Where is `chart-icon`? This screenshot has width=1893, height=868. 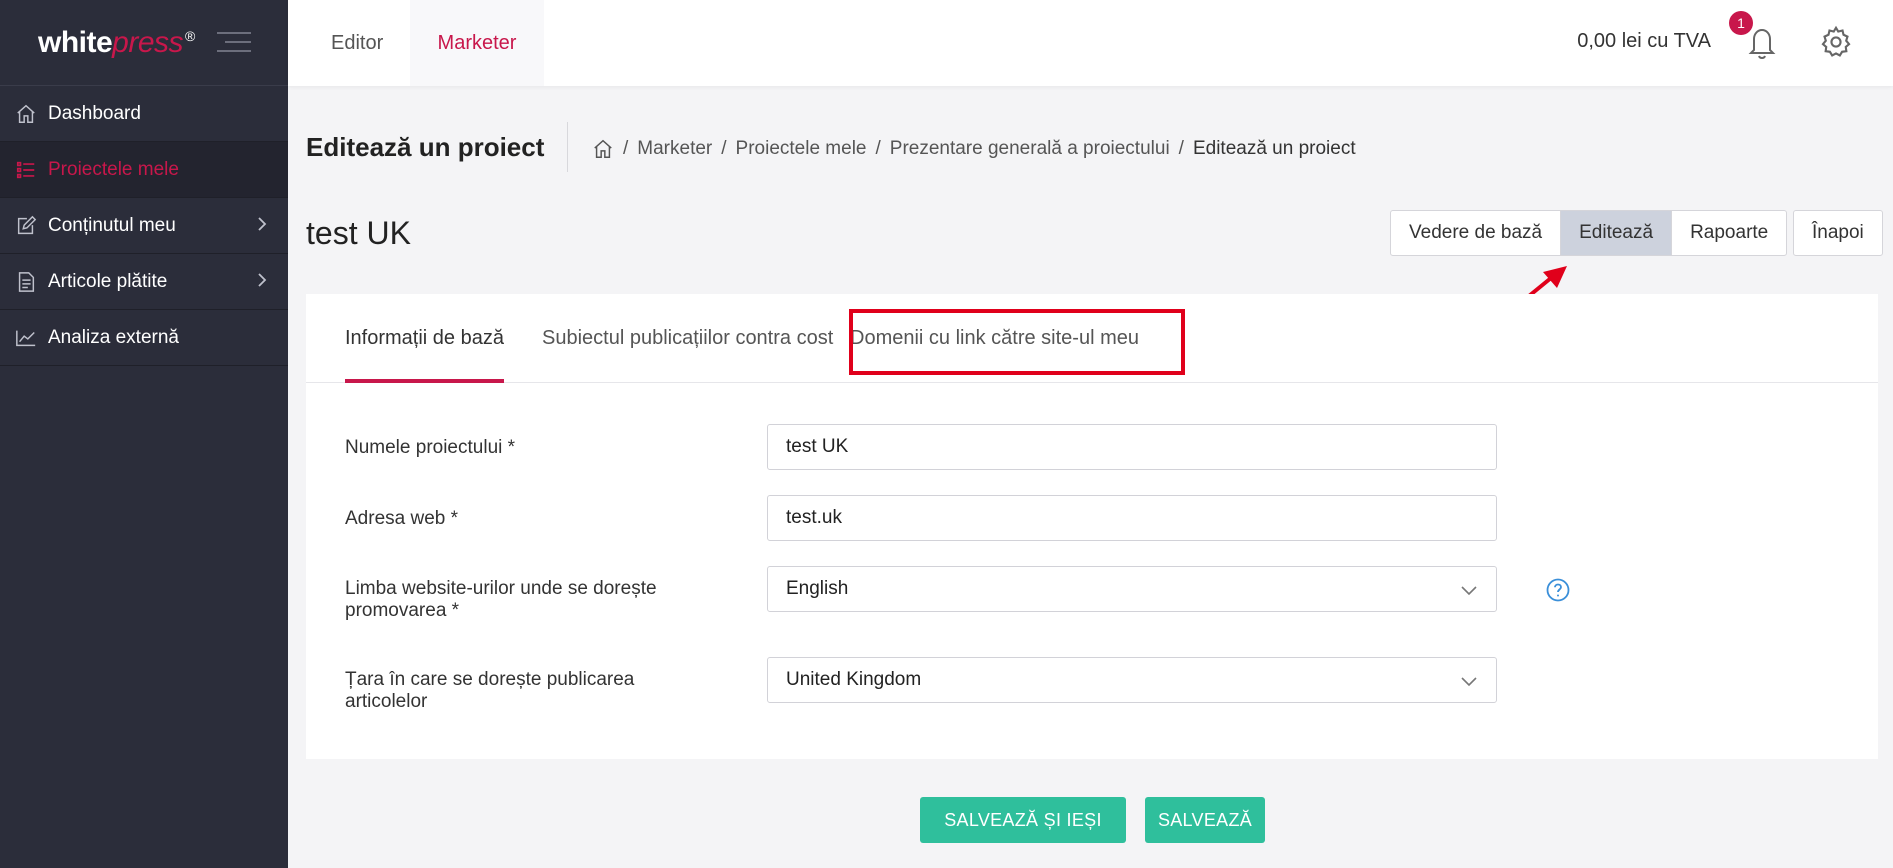
chart-icon is located at coordinates (26, 338).